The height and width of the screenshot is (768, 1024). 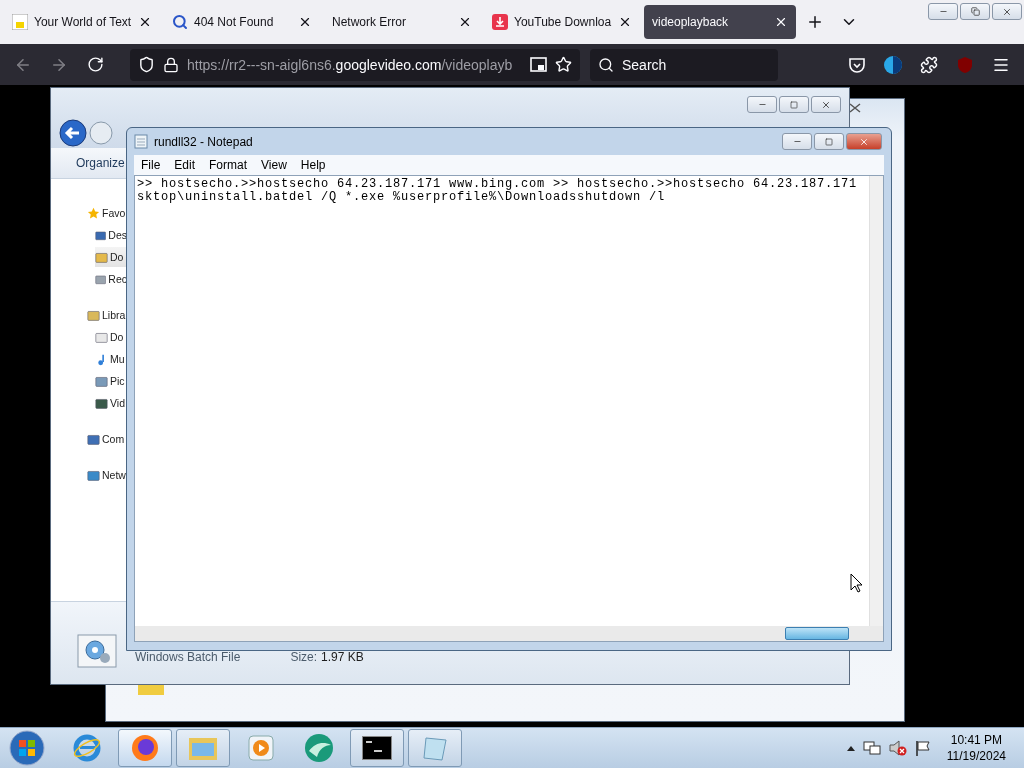 I want to click on size-label: Size:, so click(x=304, y=657).